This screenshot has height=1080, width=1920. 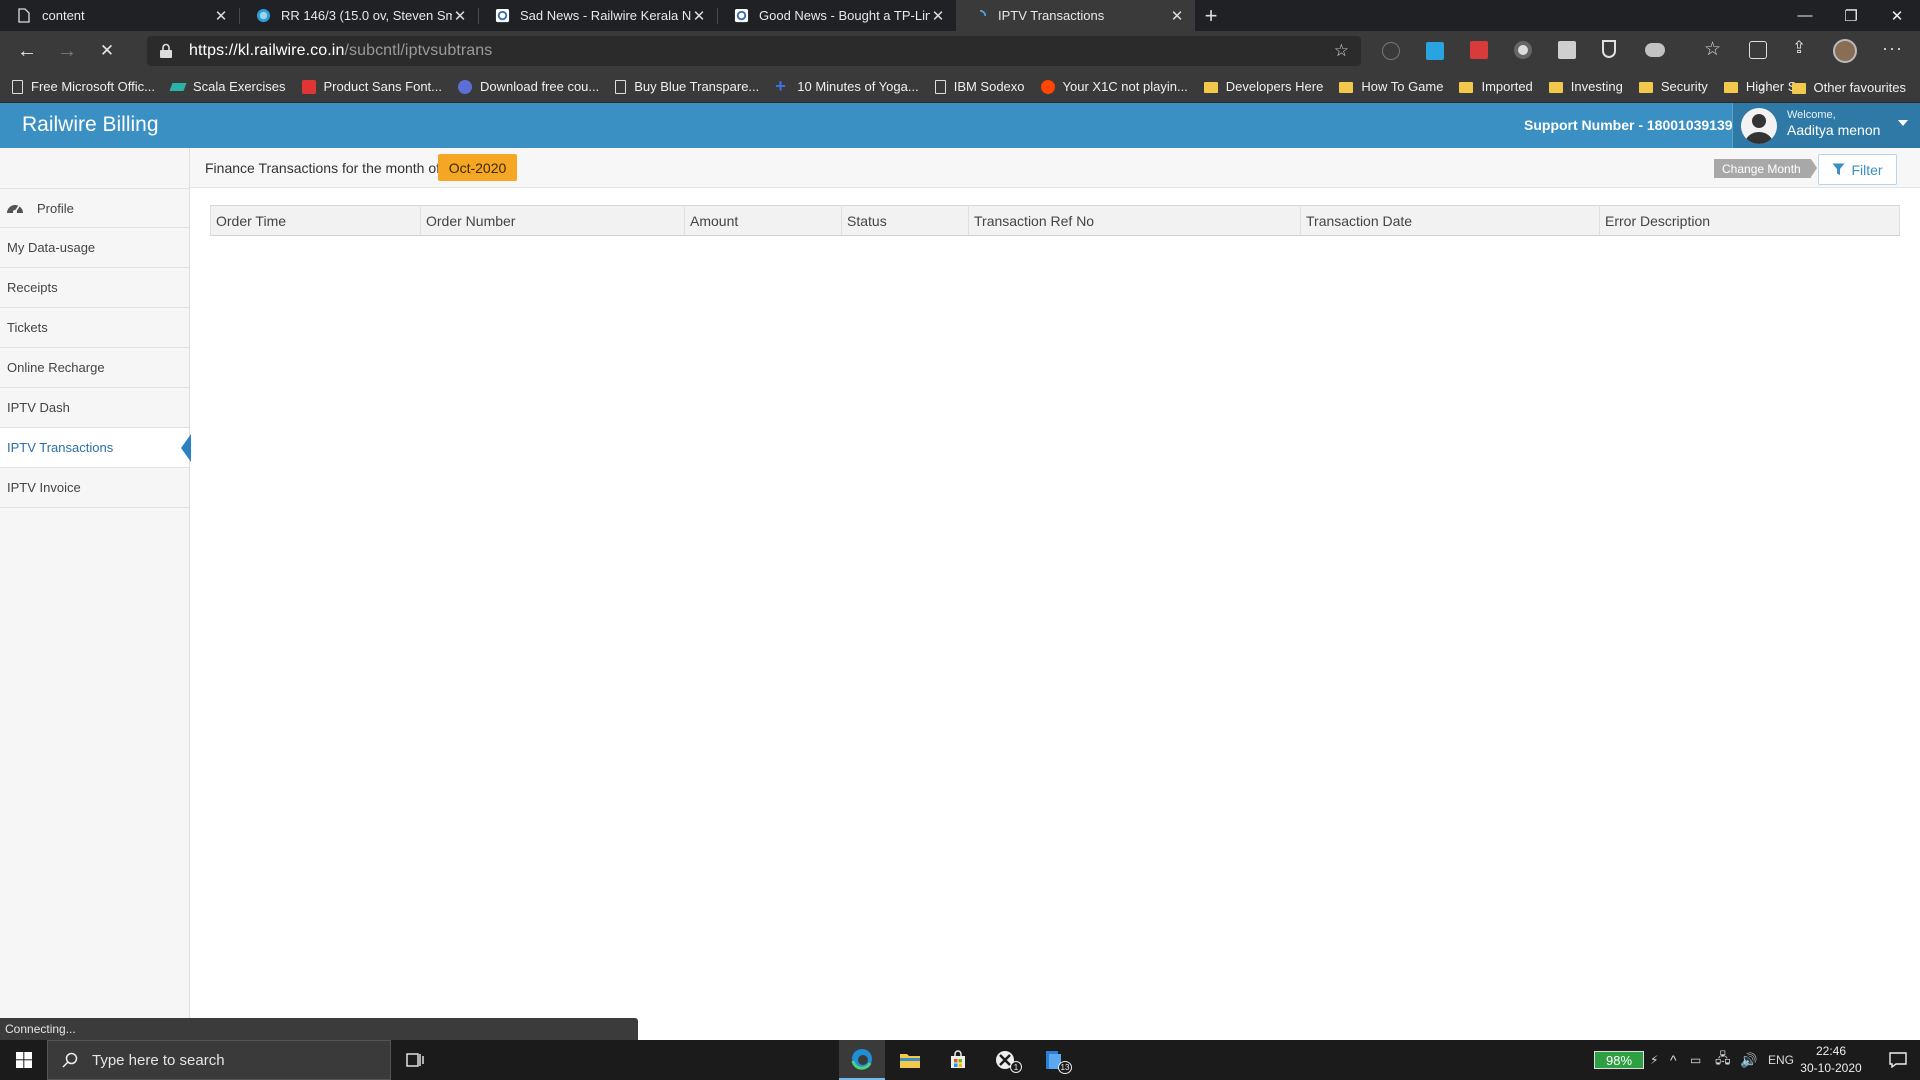 What do you see at coordinates (465, 86) in the screenshot?
I see `globe-icon` at bounding box center [465, 86].